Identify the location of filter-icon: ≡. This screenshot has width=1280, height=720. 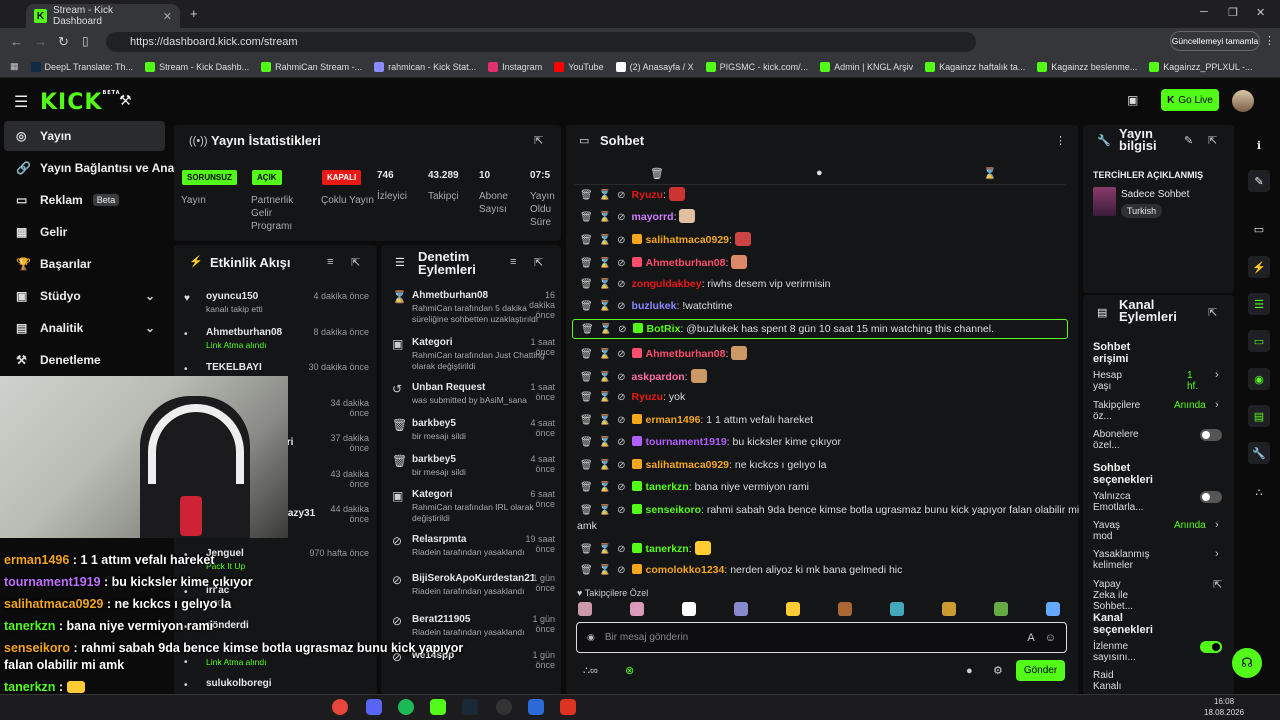
(330, 262).